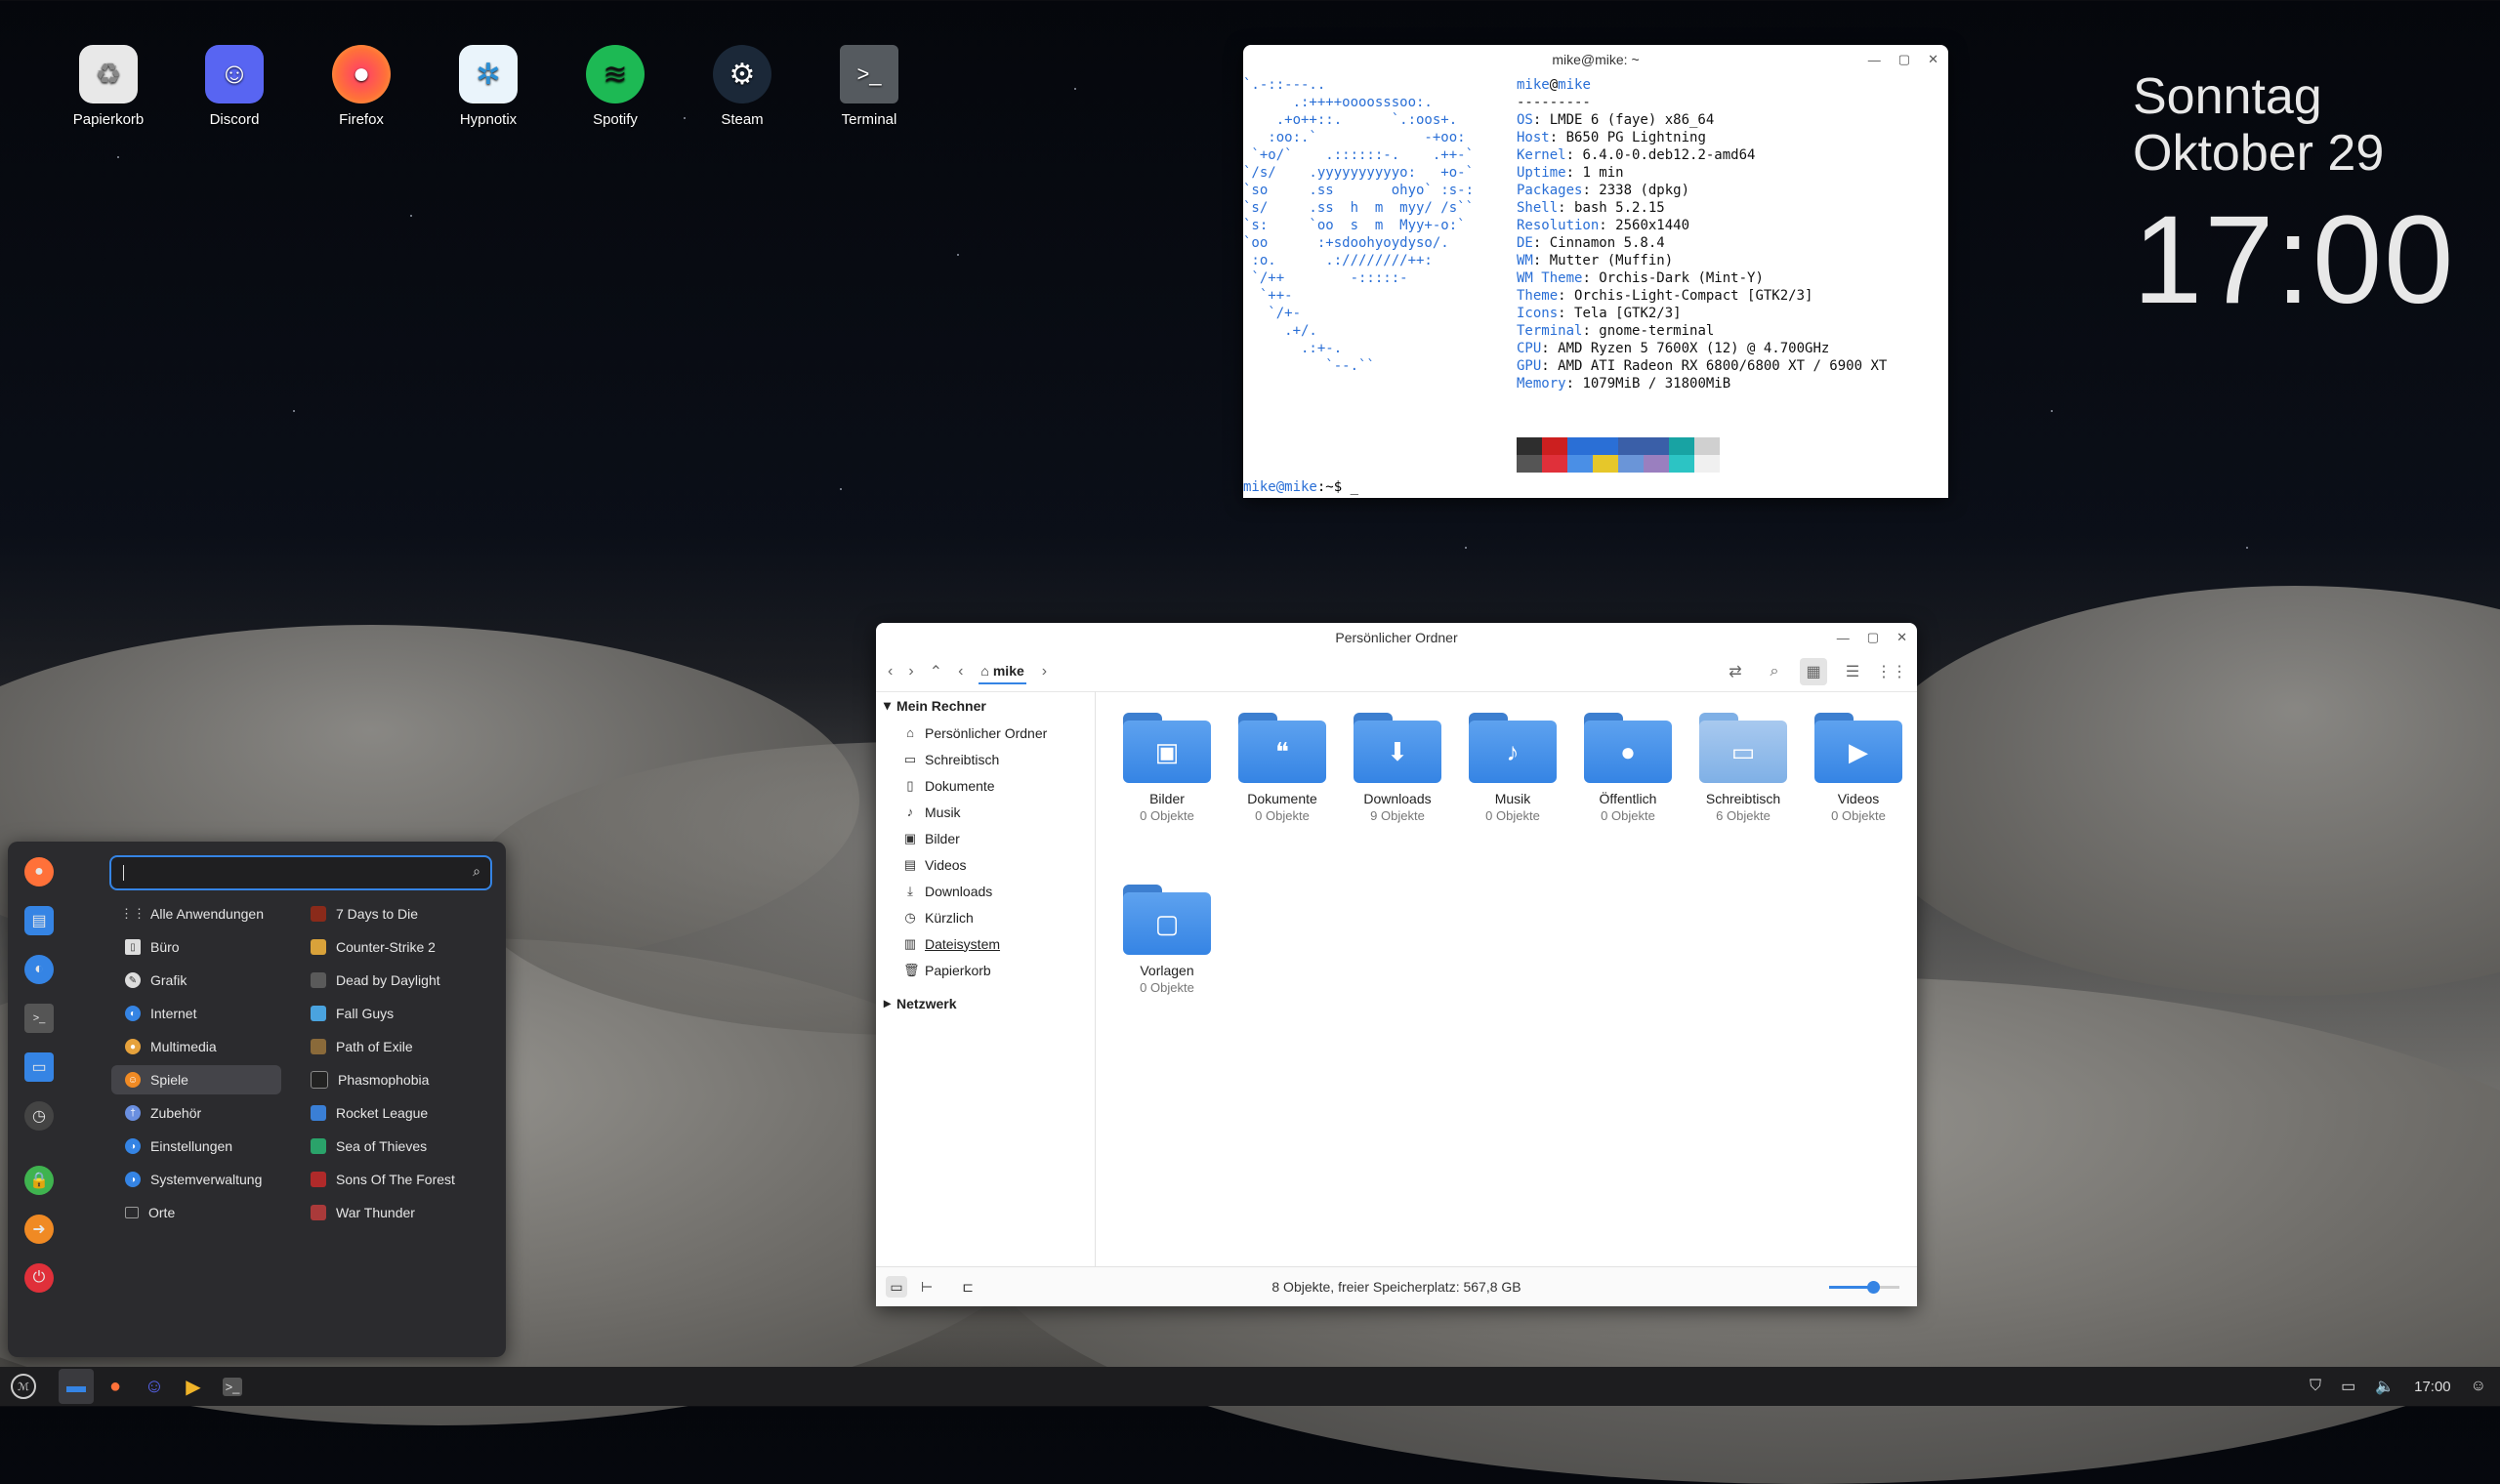 The image size is (2500, 1484). Describe the element at coordinates (1167, 748) in the screenshot. I see `folder-pictures-icon: ▣` at that location.